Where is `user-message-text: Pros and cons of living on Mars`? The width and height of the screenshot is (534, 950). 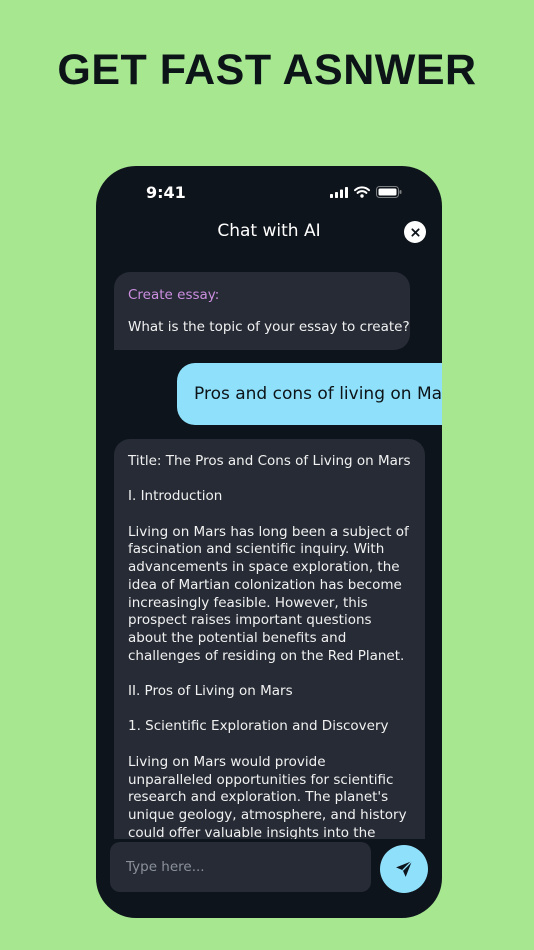
user-message-text: Pros and cons of living on Mars is located at coordinates (318, 394).